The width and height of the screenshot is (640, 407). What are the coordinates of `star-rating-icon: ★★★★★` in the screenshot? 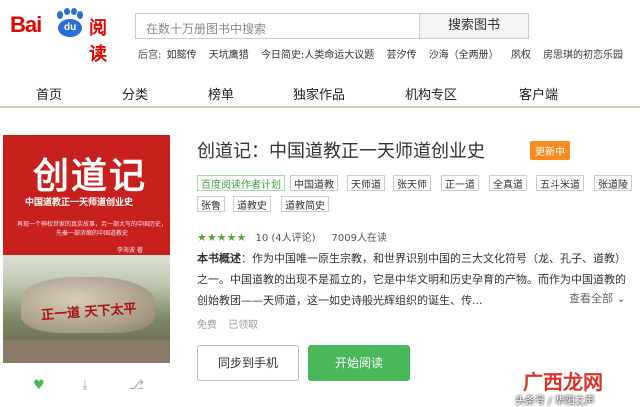 It's located at (222, 237).